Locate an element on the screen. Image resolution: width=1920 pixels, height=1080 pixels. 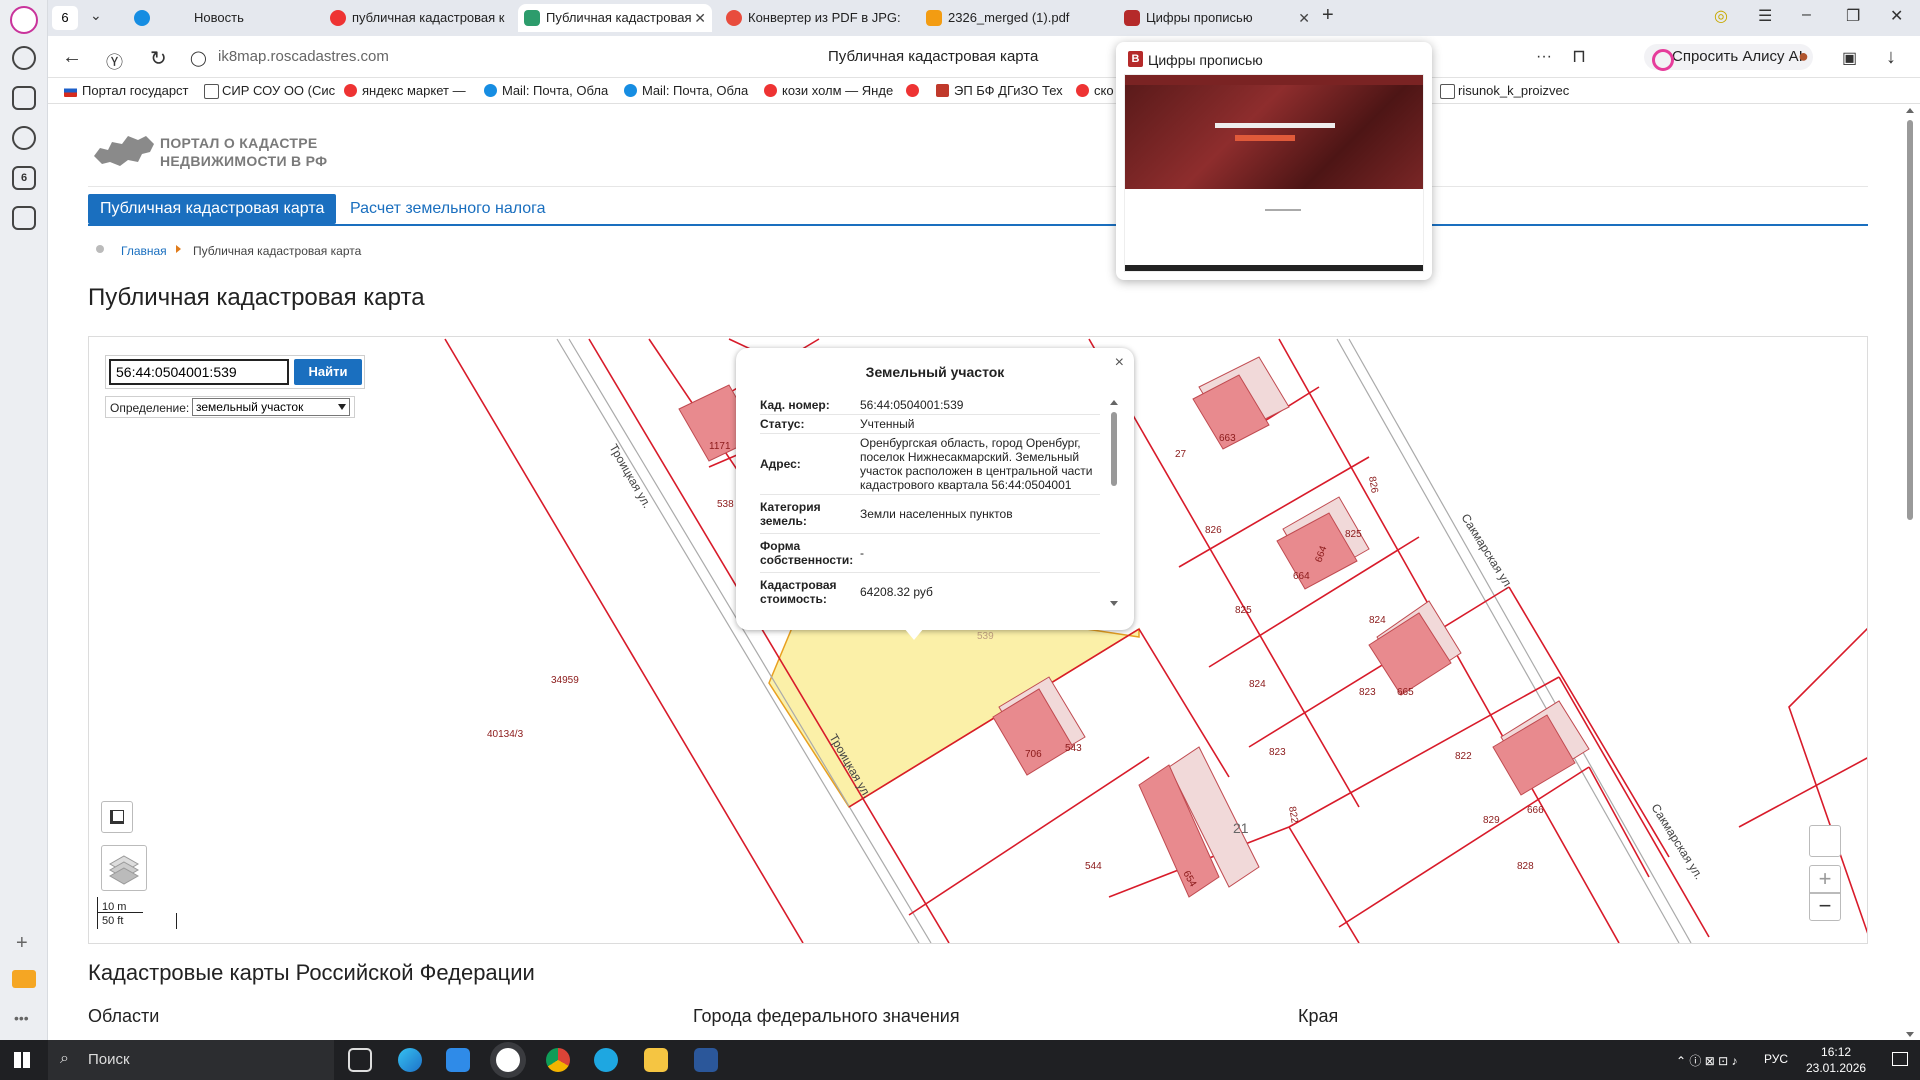
reload-icon: ↻ is located at coordinates (158, 58).